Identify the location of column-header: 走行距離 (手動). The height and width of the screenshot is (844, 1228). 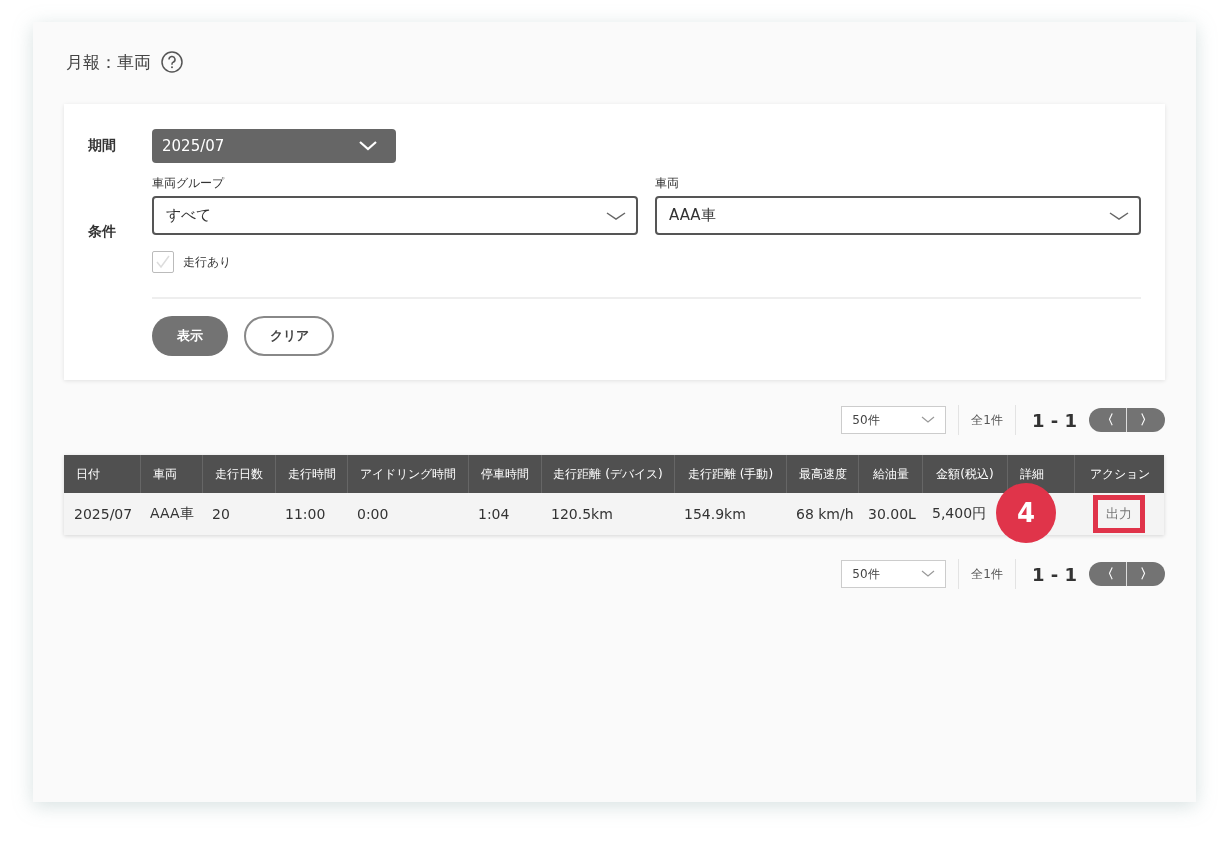
(730, 474).